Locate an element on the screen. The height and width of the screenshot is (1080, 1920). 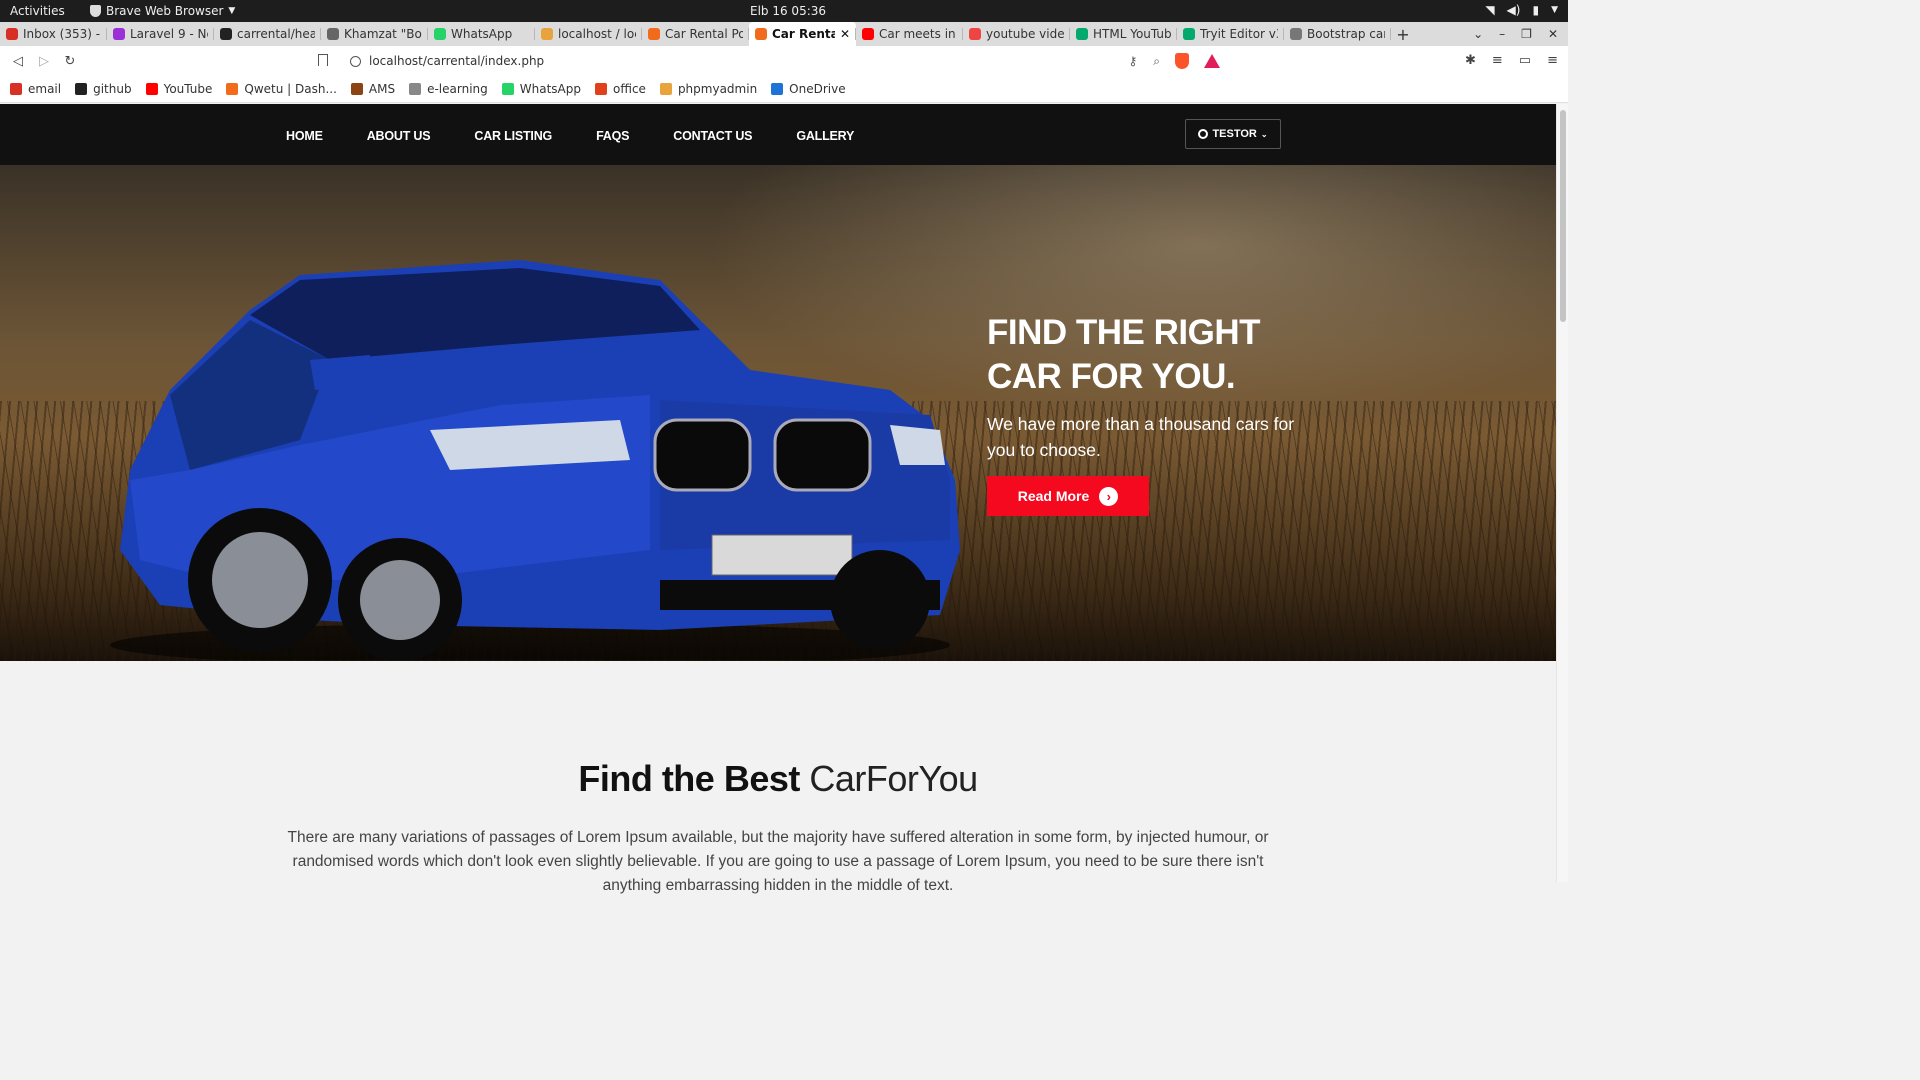
tab-search-icon: ⌄ is located at coordinates (1478, 34).